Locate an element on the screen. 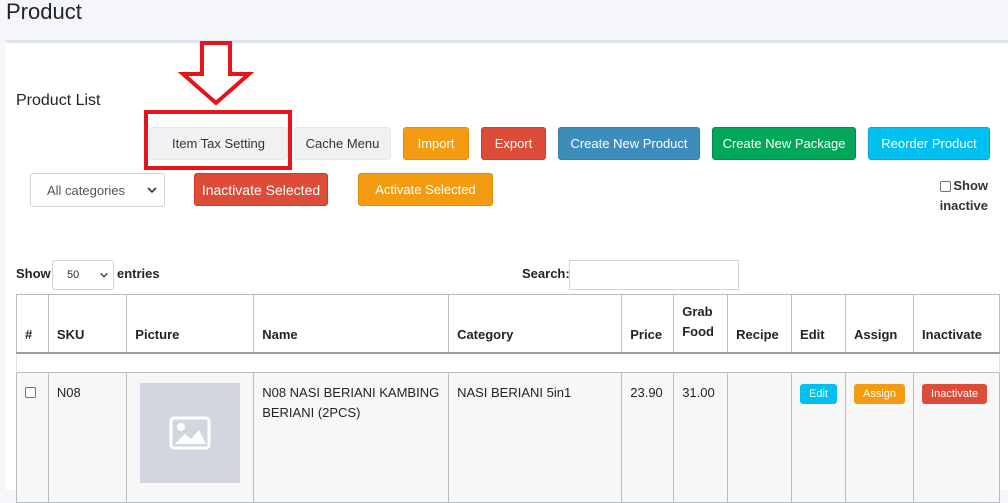 This screenshot has width=1008, height=503. header-grab-food: Grab Food is located at coordinates (701, 323).